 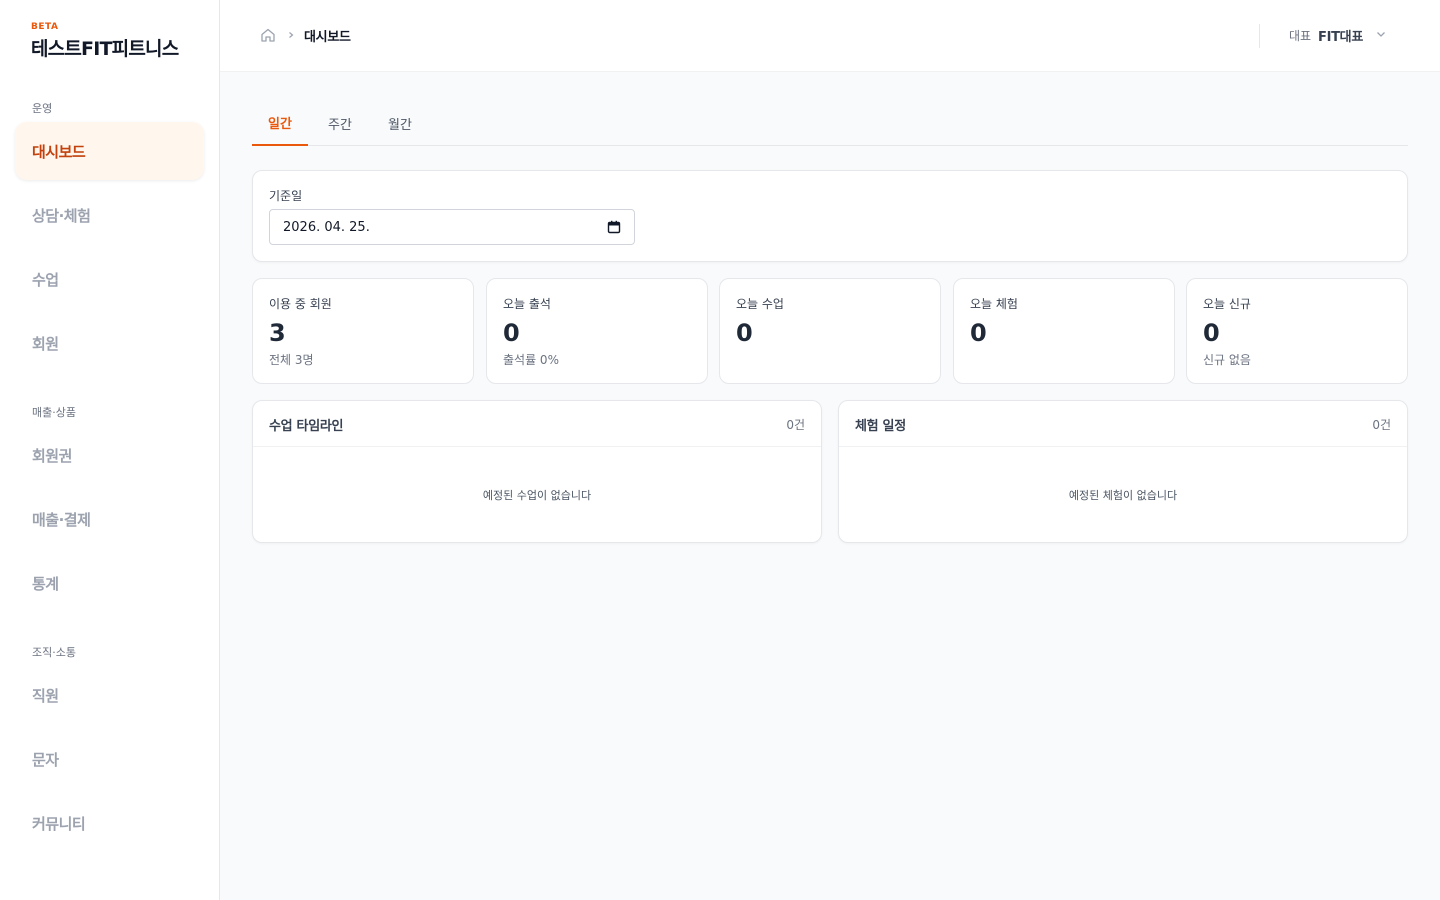 I want to click on beta-badge: BETA, so click(x=45, y=27).